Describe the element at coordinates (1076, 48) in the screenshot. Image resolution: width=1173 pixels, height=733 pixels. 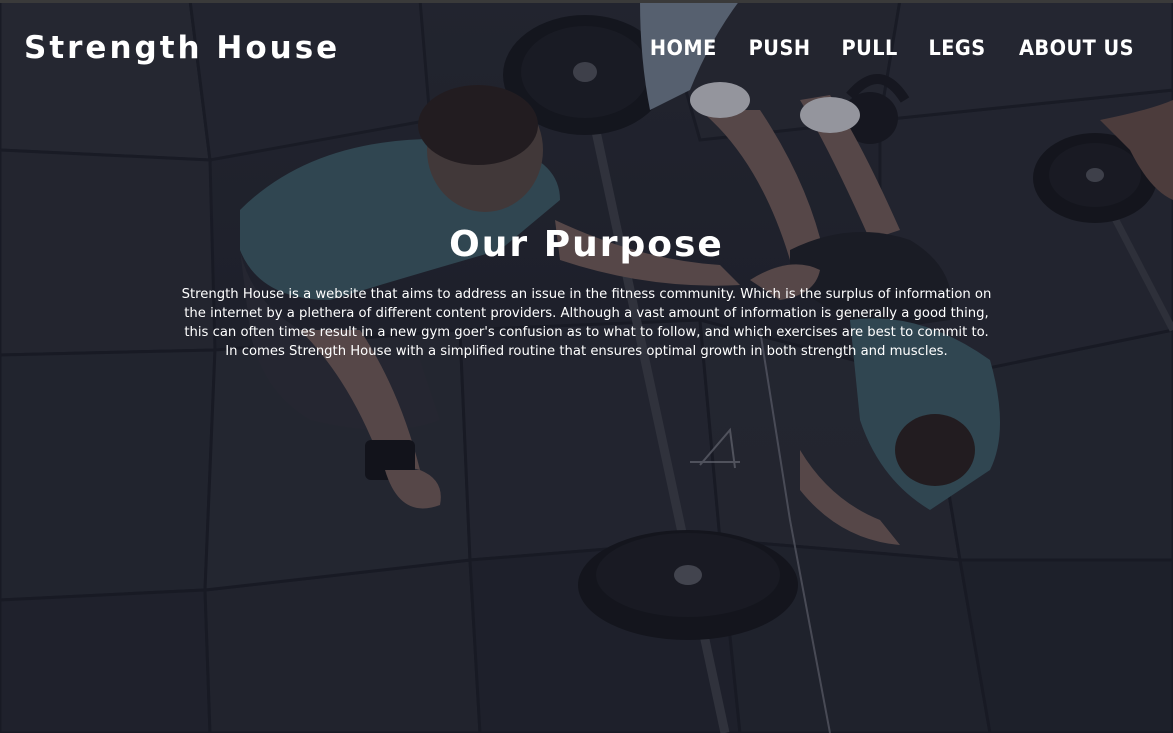
I see `nav-about-us: ABOUT US` at that location.